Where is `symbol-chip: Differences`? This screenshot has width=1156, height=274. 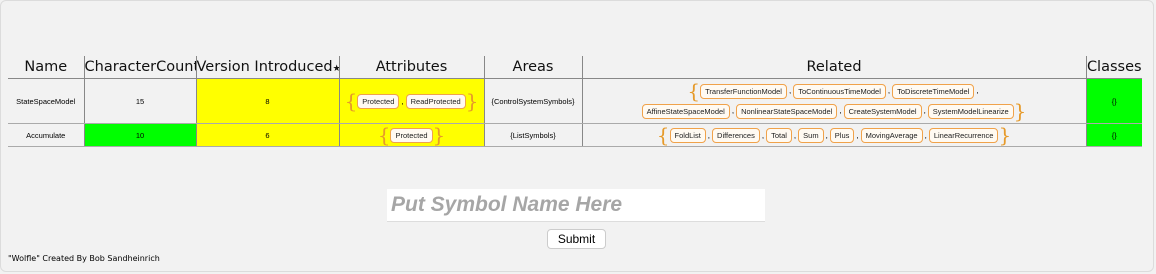 symbol-chip: Differences is located at coordinates (736, 135).